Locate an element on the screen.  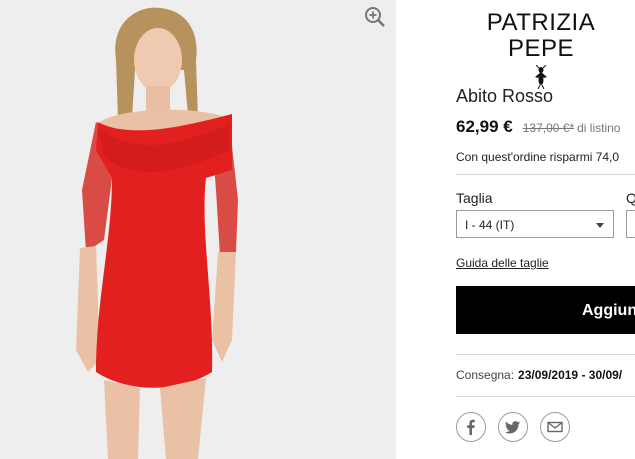
add-to-cart-label: Aggiun is located at coordinates (608, 310).